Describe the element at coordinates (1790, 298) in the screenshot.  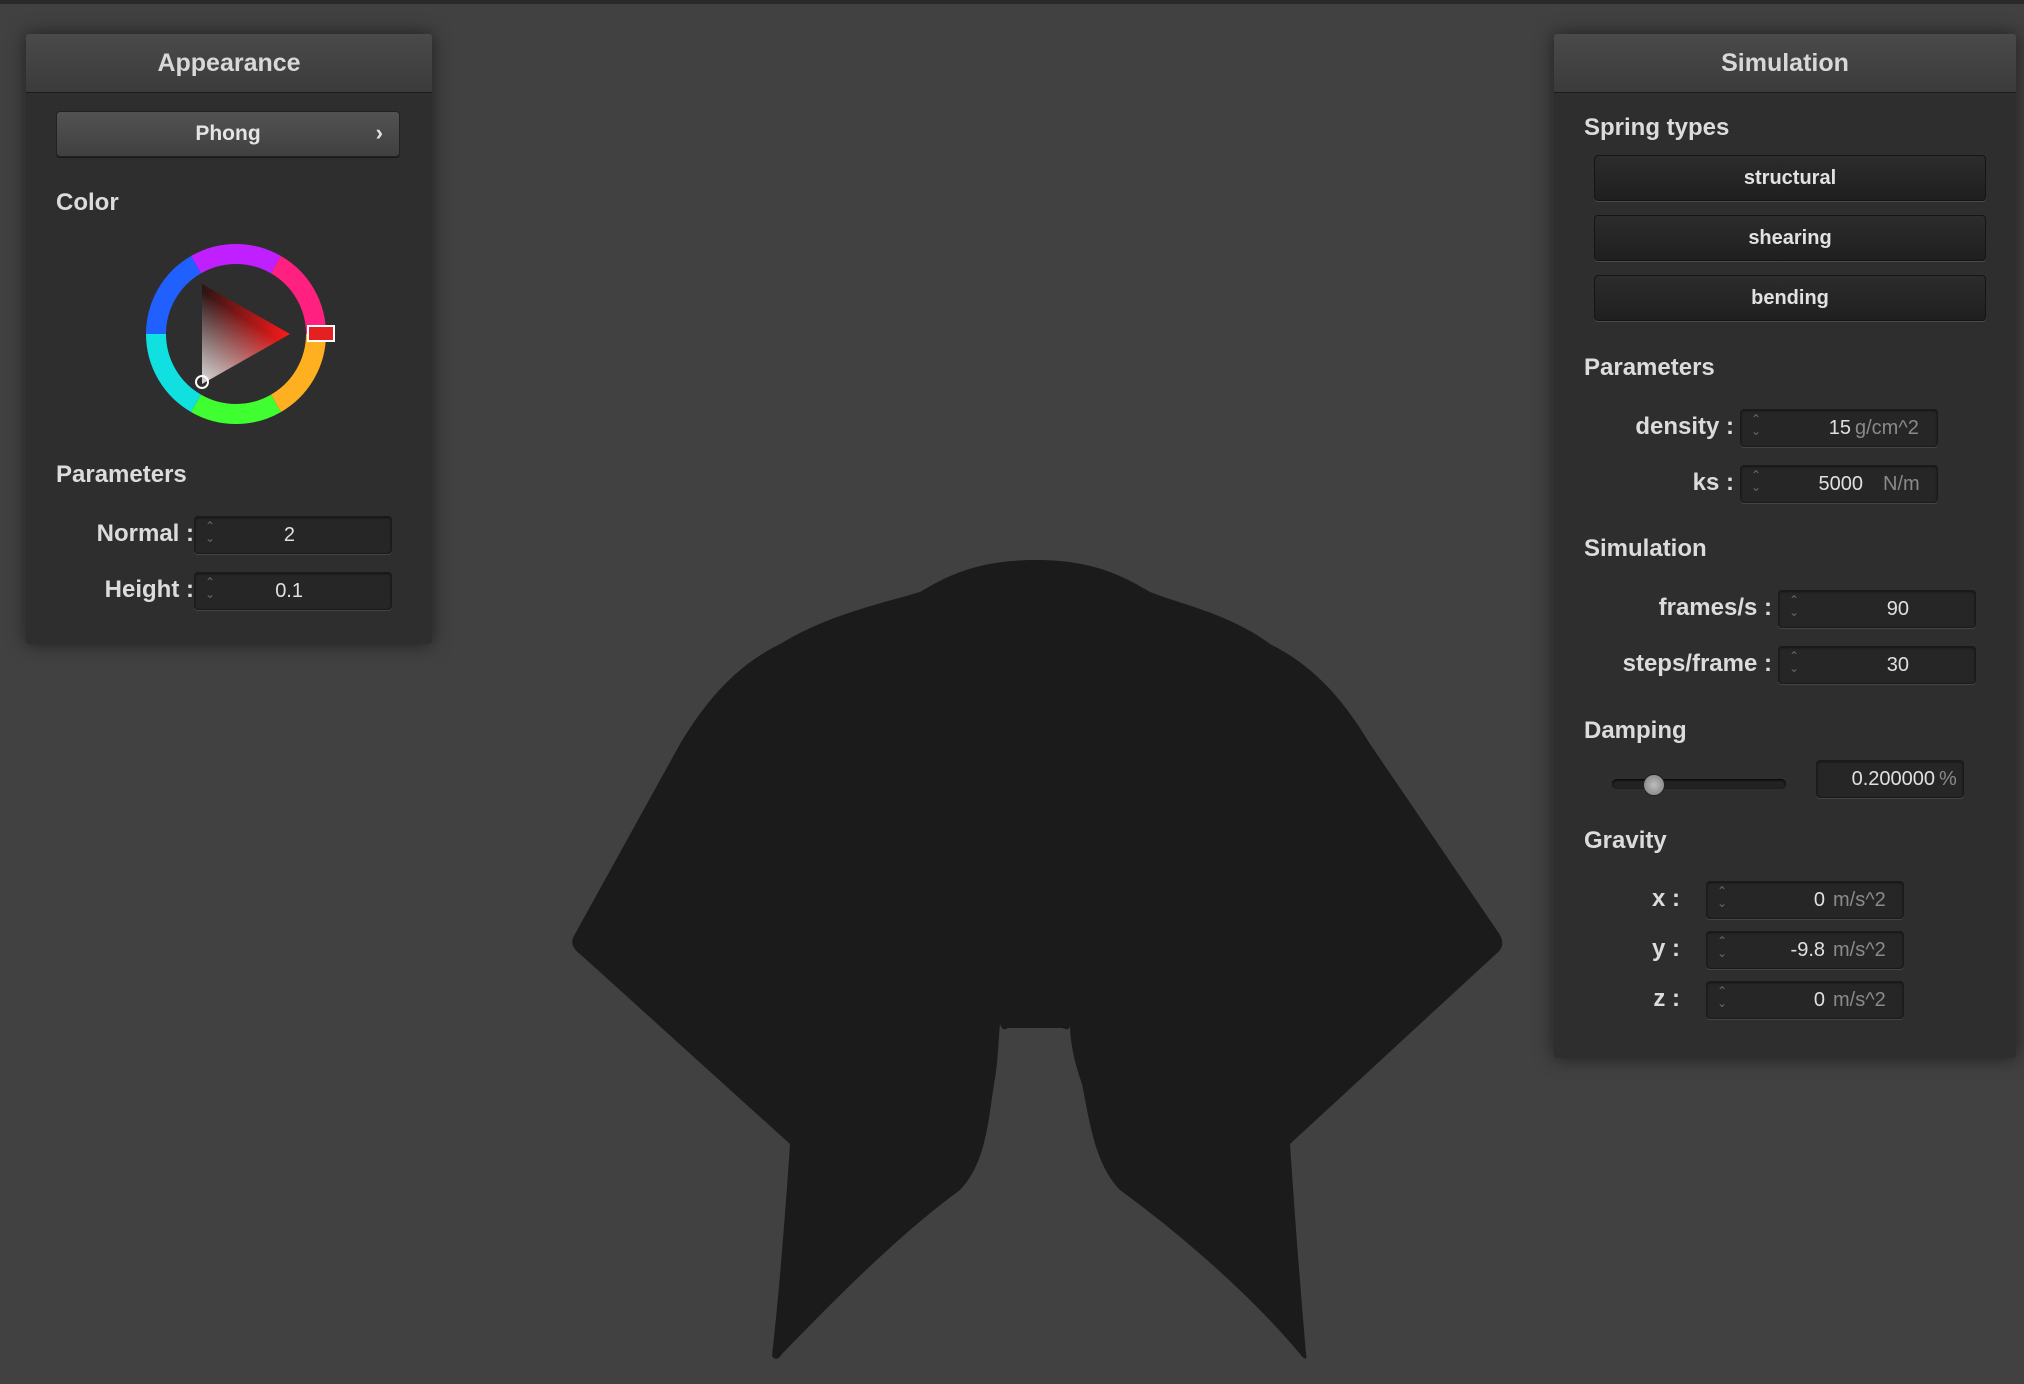
I see `bending-spring-toggle: bending` at that location.